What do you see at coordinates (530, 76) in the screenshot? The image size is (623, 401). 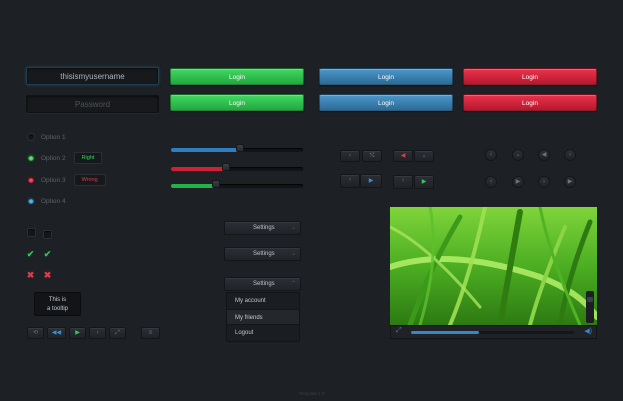 I see `login-button-red: Login` at bounding box center [530, 76].